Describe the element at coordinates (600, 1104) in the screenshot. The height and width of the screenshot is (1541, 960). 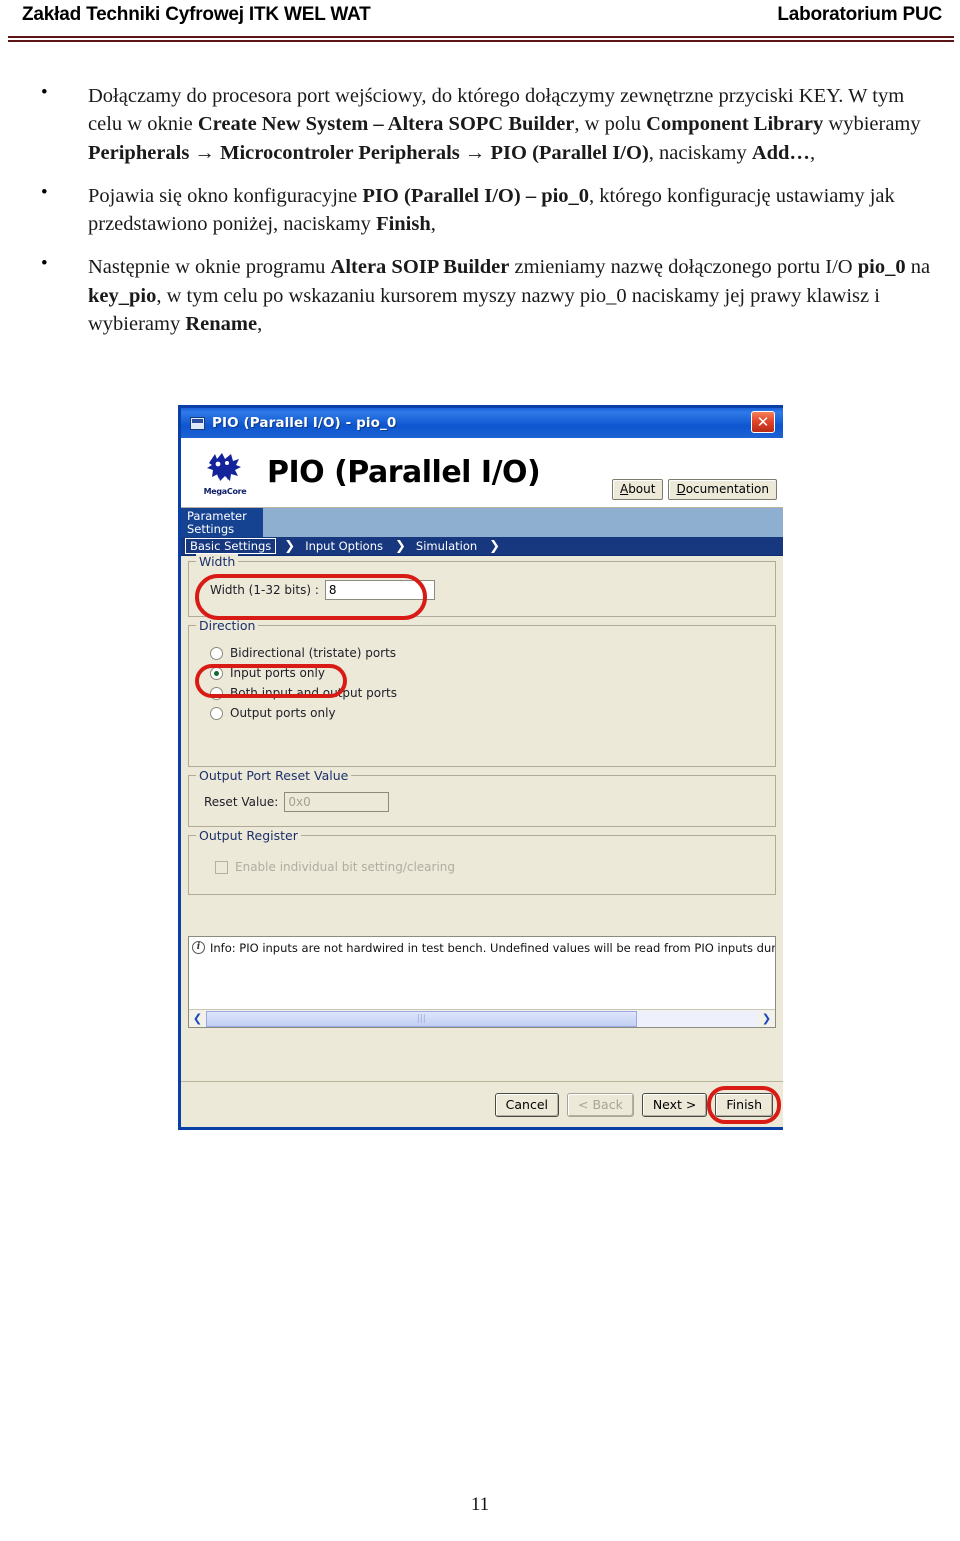
I see `back-button: < Back` at that location.